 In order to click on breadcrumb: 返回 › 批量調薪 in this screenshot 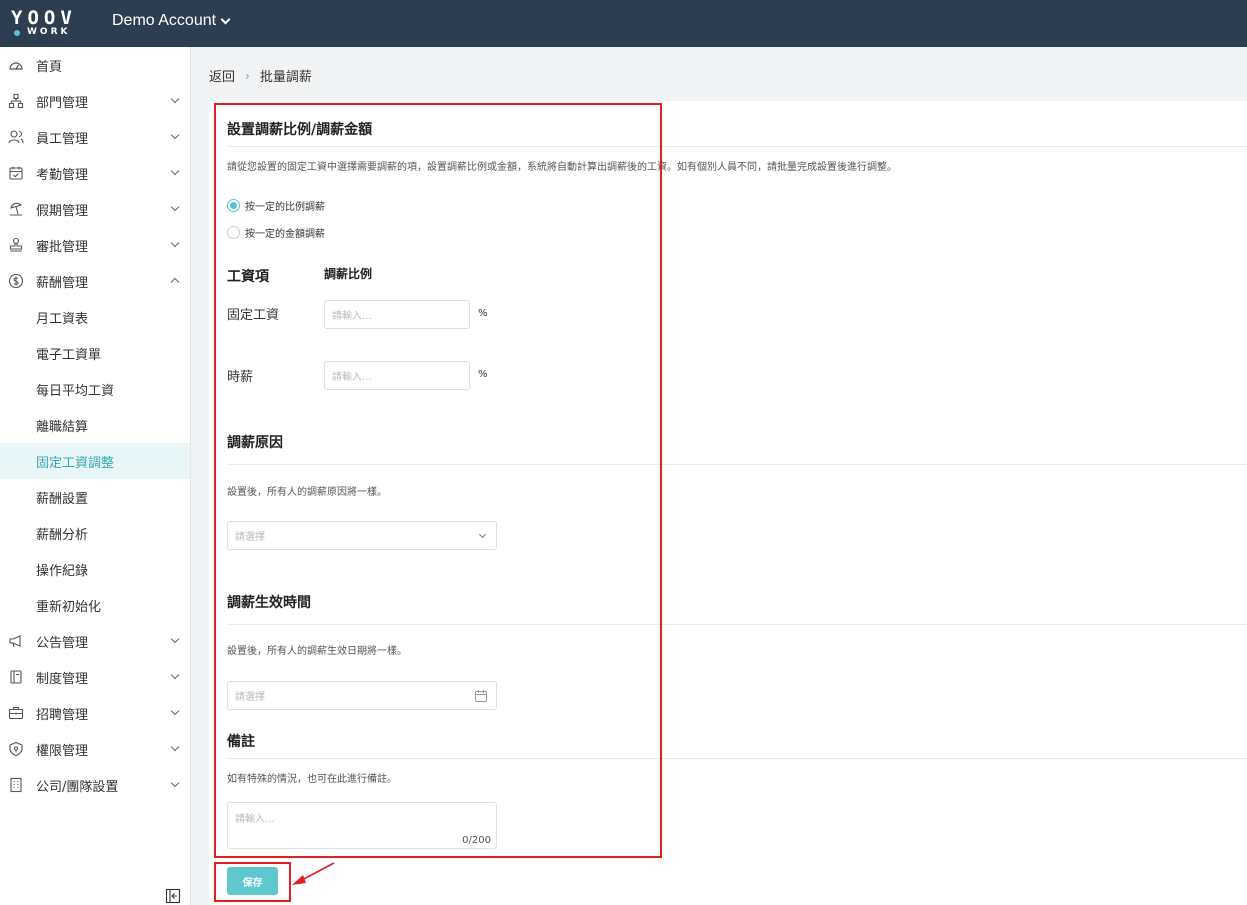, I will do `click(260, 76)`.